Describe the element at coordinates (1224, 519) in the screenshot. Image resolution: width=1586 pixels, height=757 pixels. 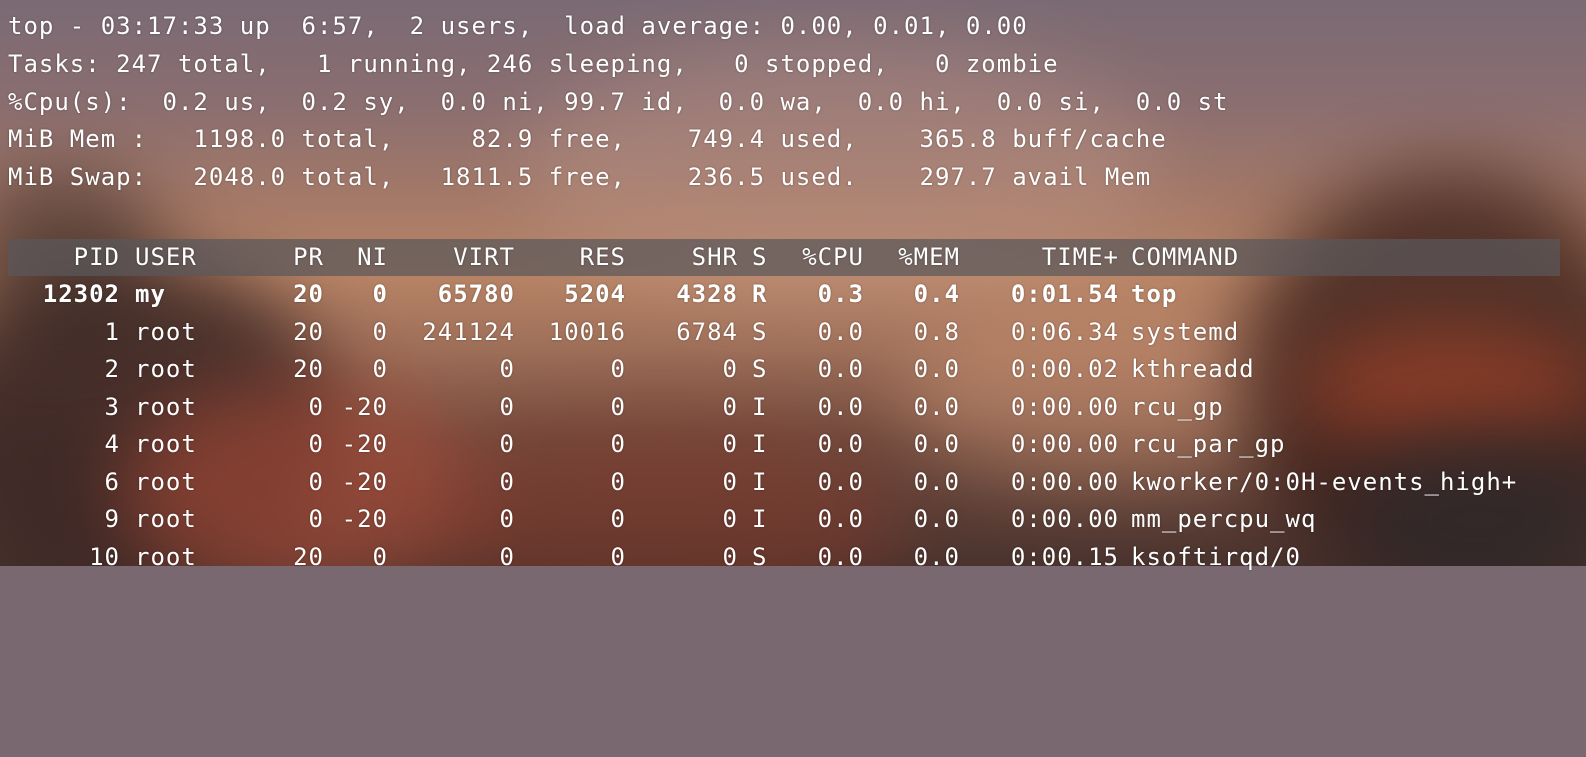
I see `process-command: mm_percpu_wq` at that location.